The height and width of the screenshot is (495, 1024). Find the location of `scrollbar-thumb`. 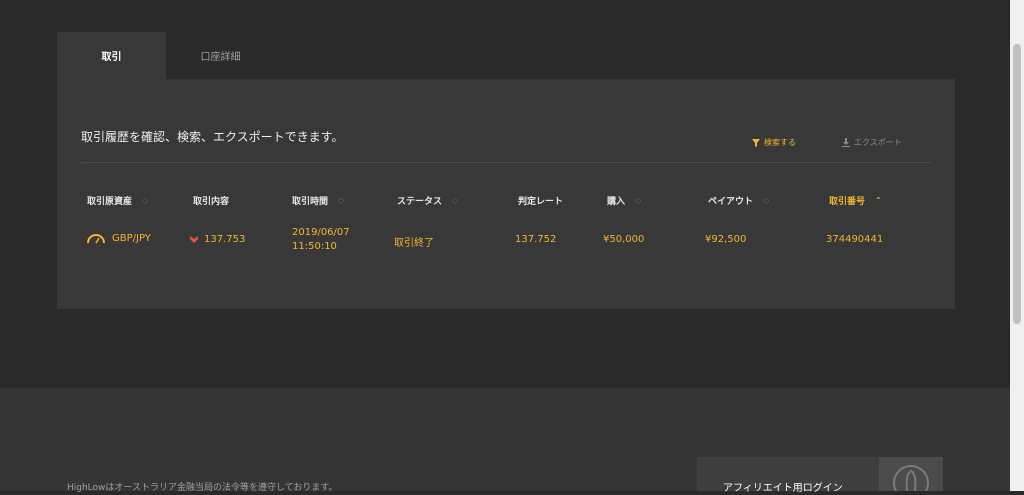

scrollbar-thumb is located at coordinates (1017, 184).